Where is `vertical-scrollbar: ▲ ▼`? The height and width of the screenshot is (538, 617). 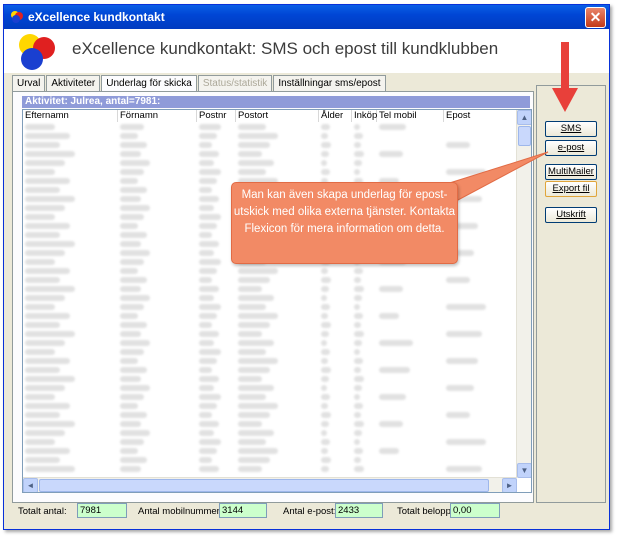
vertical-scrollbar: ▲ ▼ is located at coordinates (523, 294).